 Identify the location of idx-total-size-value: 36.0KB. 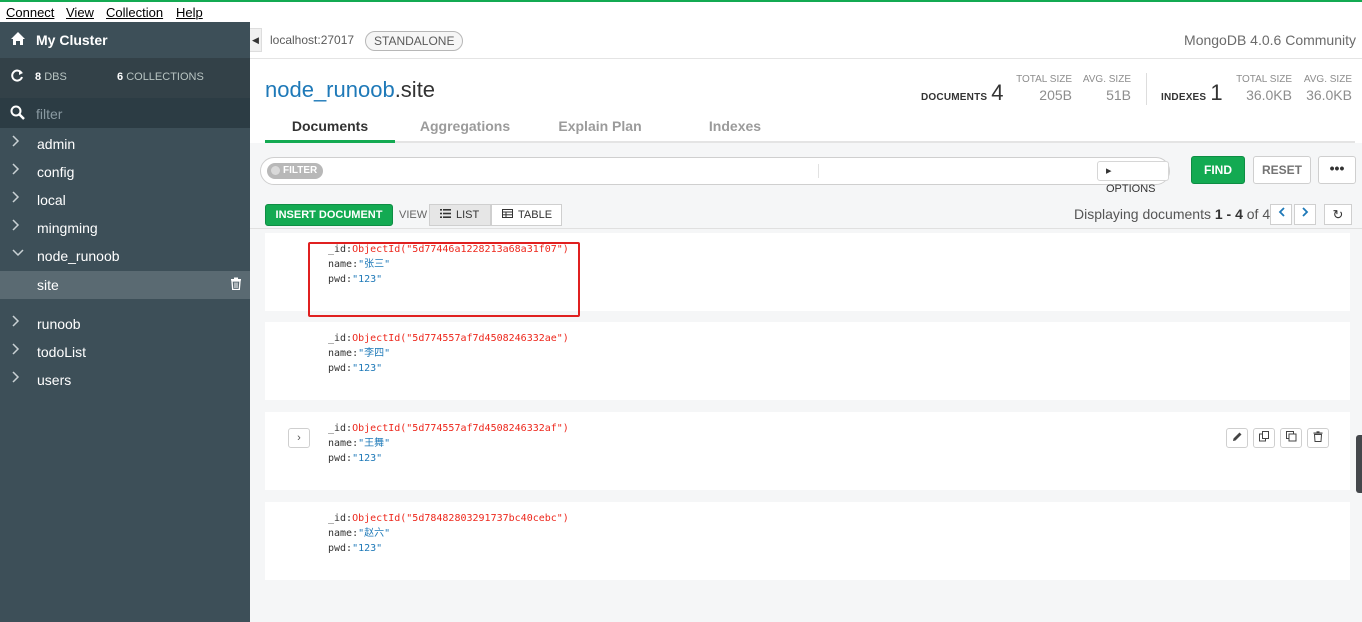
(1269, 95).